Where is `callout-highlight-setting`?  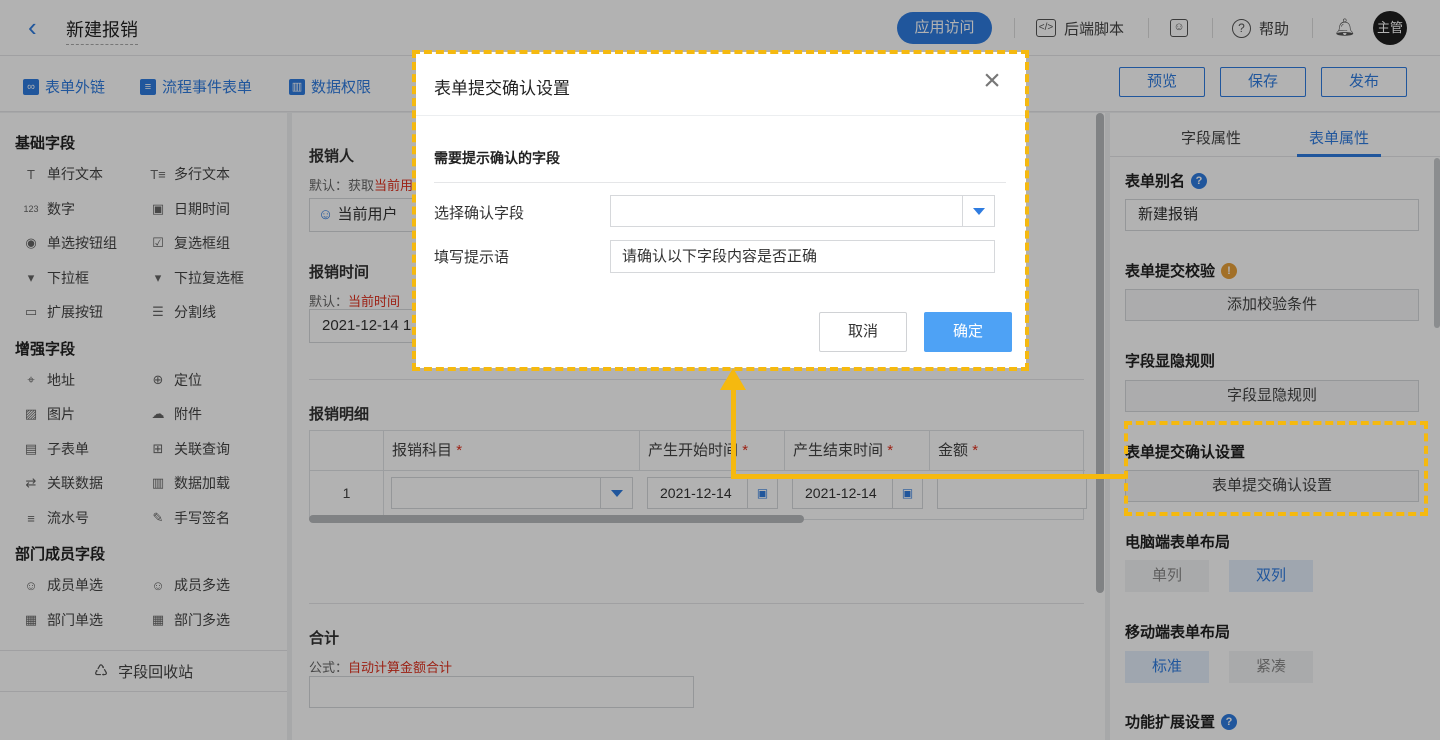 callout-highlight-setting is located at coordinates (1276, 468).